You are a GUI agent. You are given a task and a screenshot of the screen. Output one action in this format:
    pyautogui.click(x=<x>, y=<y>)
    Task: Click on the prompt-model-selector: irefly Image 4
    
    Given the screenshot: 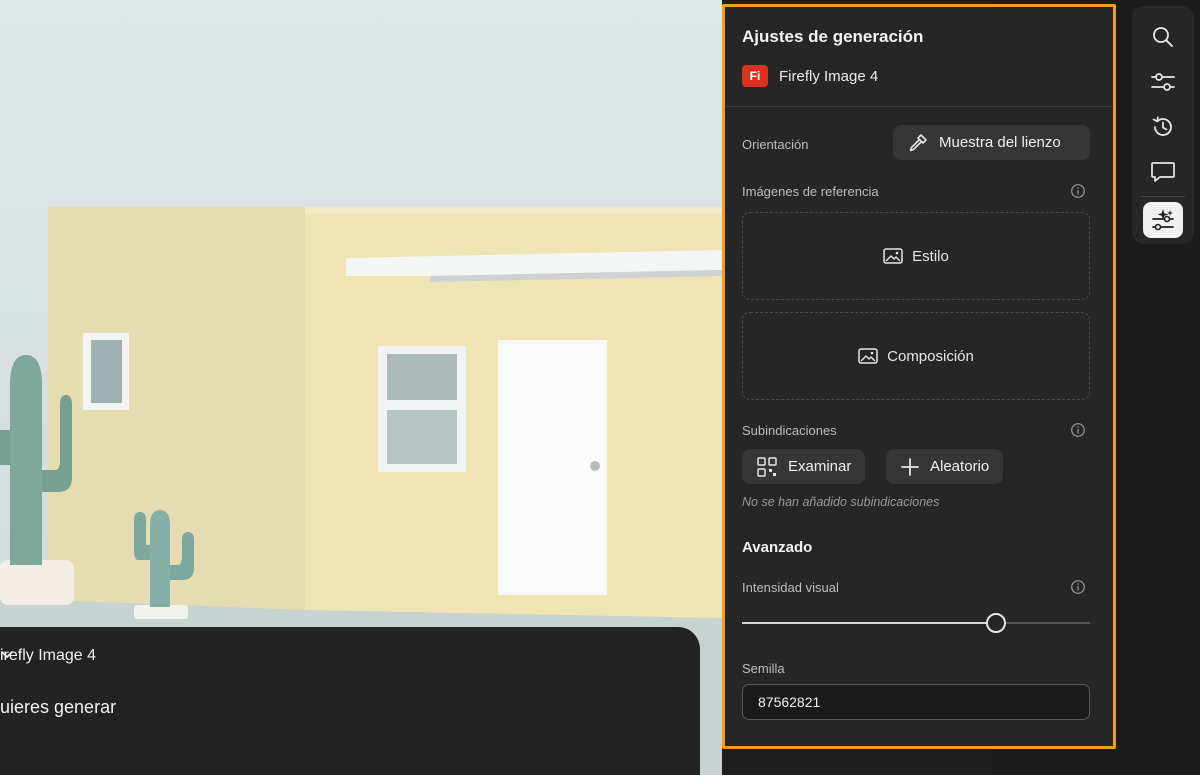 What is the action you would take?
    pyautogui.click(x=48, y=656)
    